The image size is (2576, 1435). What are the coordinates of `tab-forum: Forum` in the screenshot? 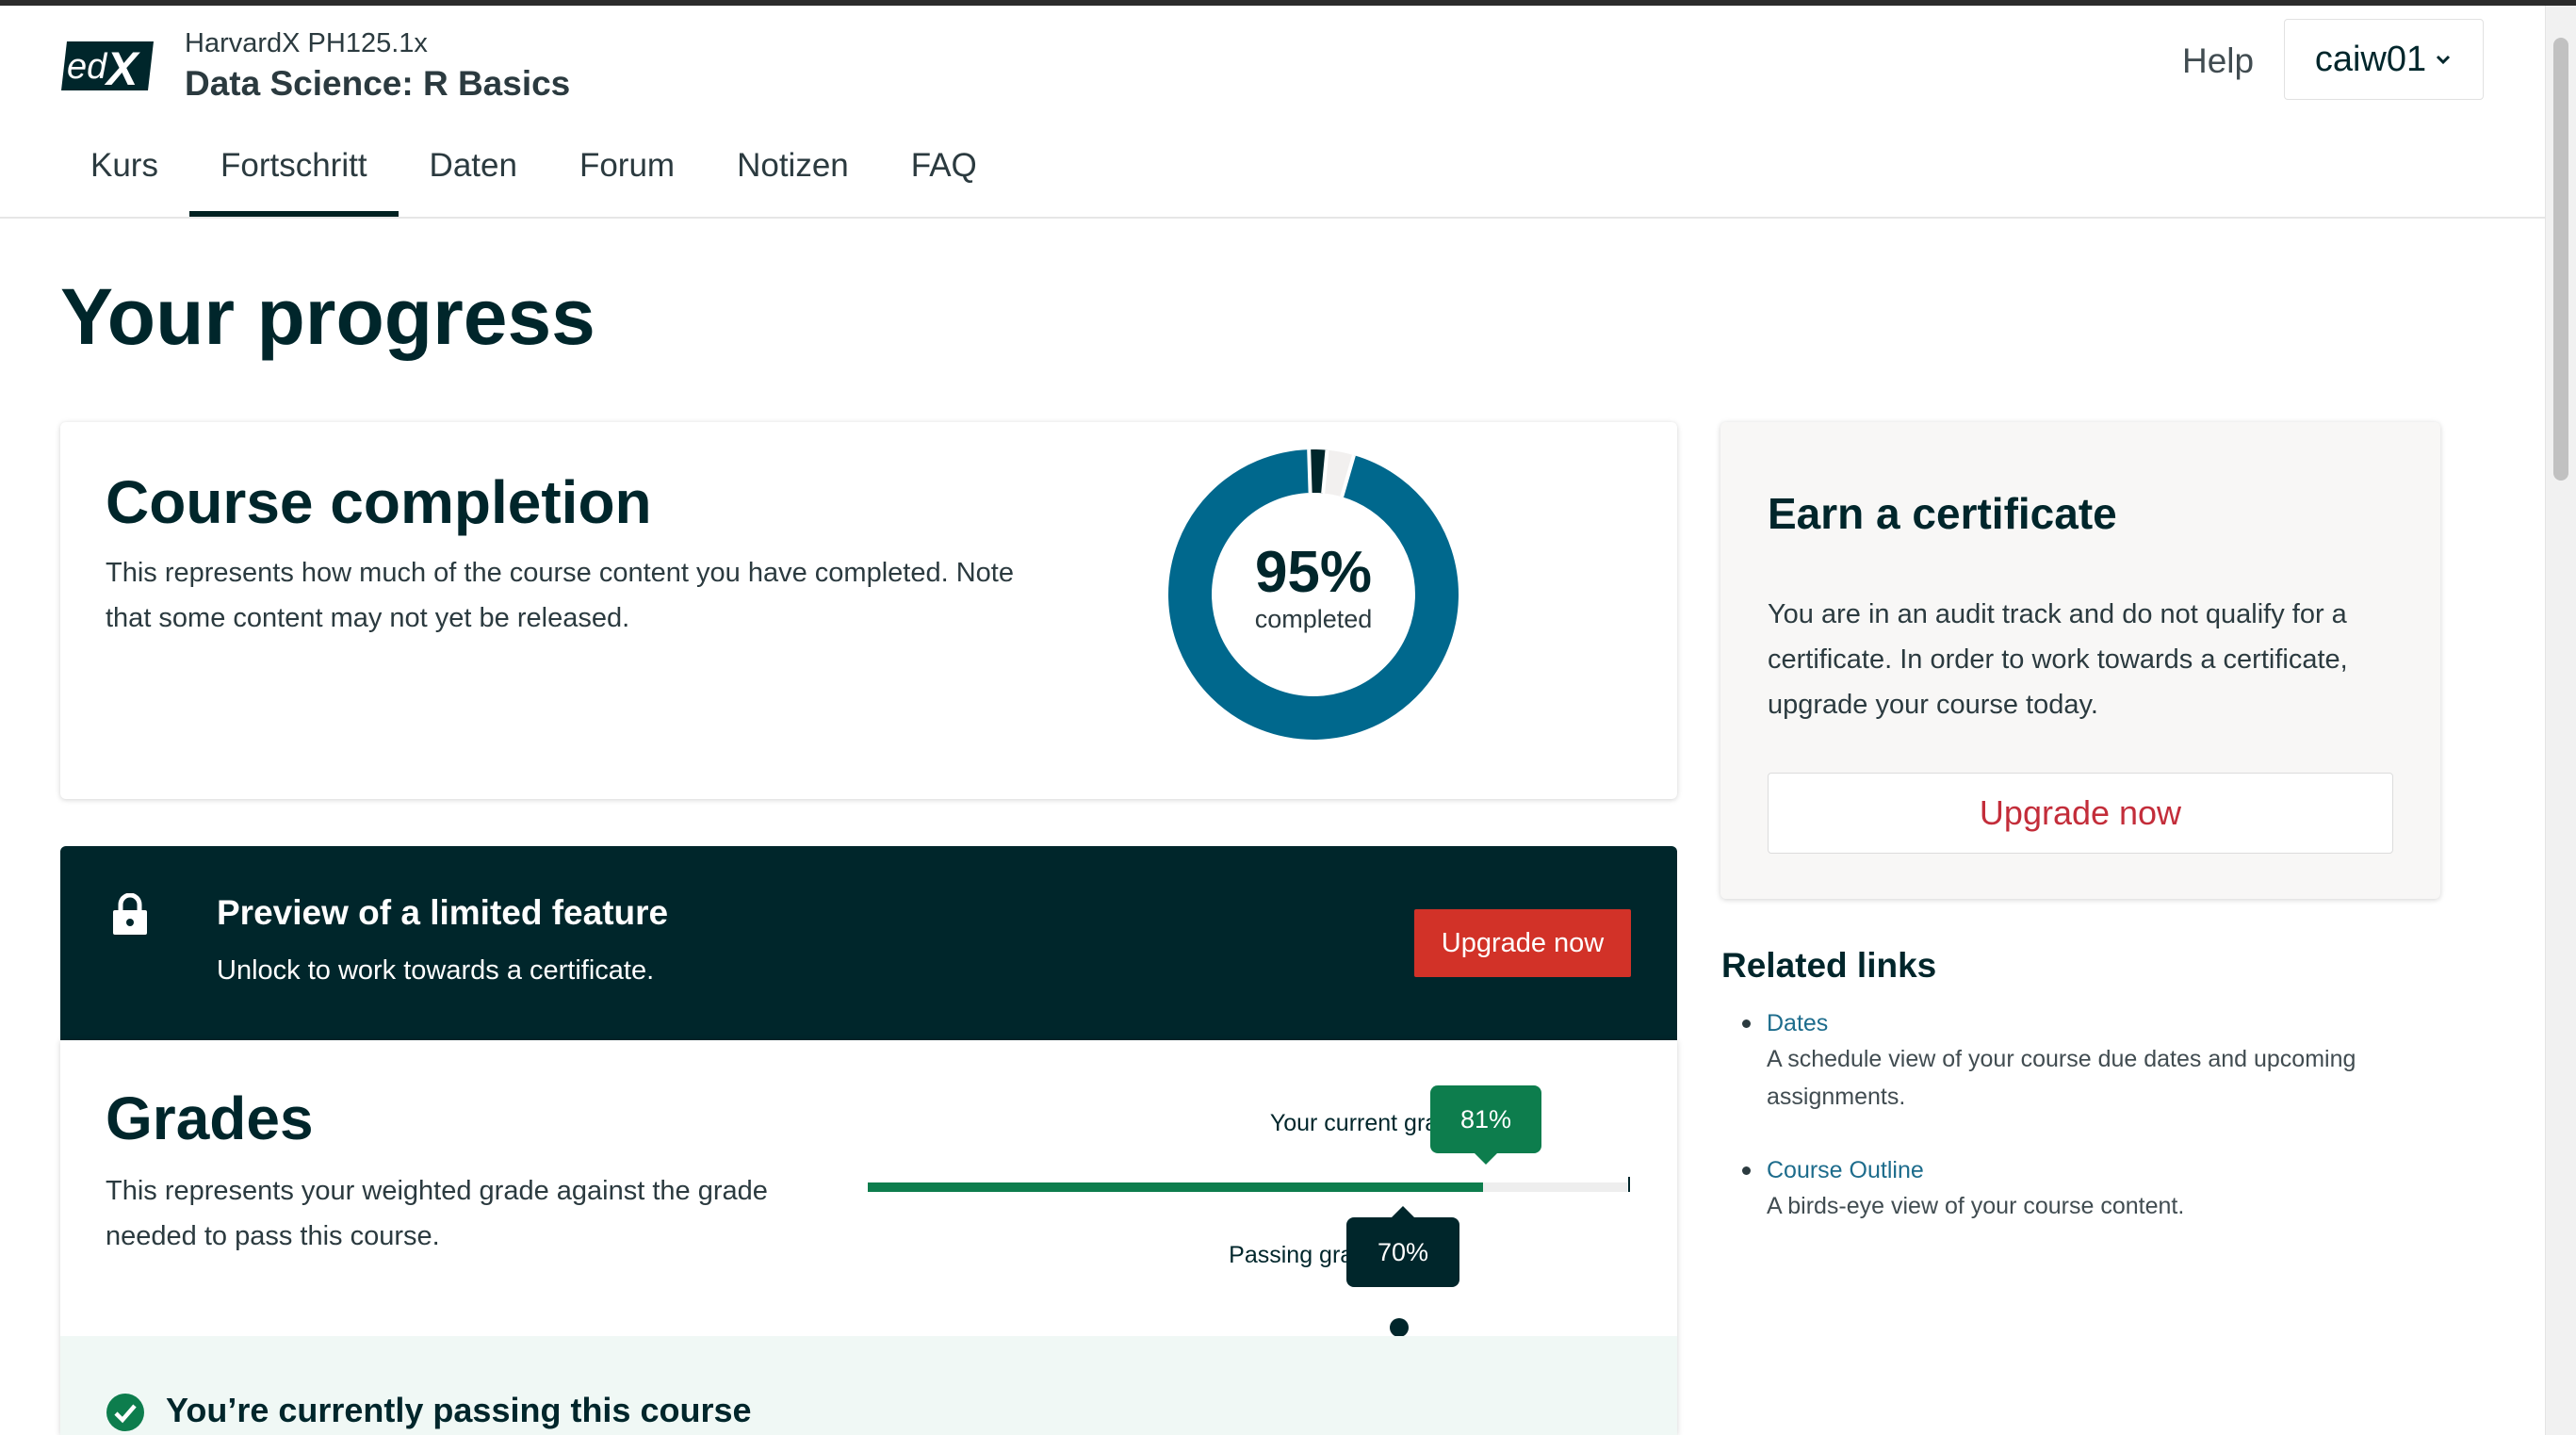 It's located at (627, 179).